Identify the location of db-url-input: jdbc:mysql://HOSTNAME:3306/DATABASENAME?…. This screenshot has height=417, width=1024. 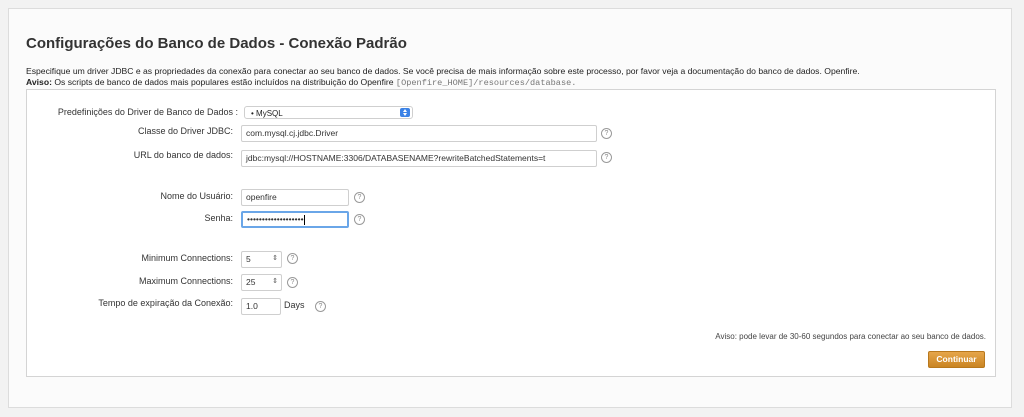
(419, 158).